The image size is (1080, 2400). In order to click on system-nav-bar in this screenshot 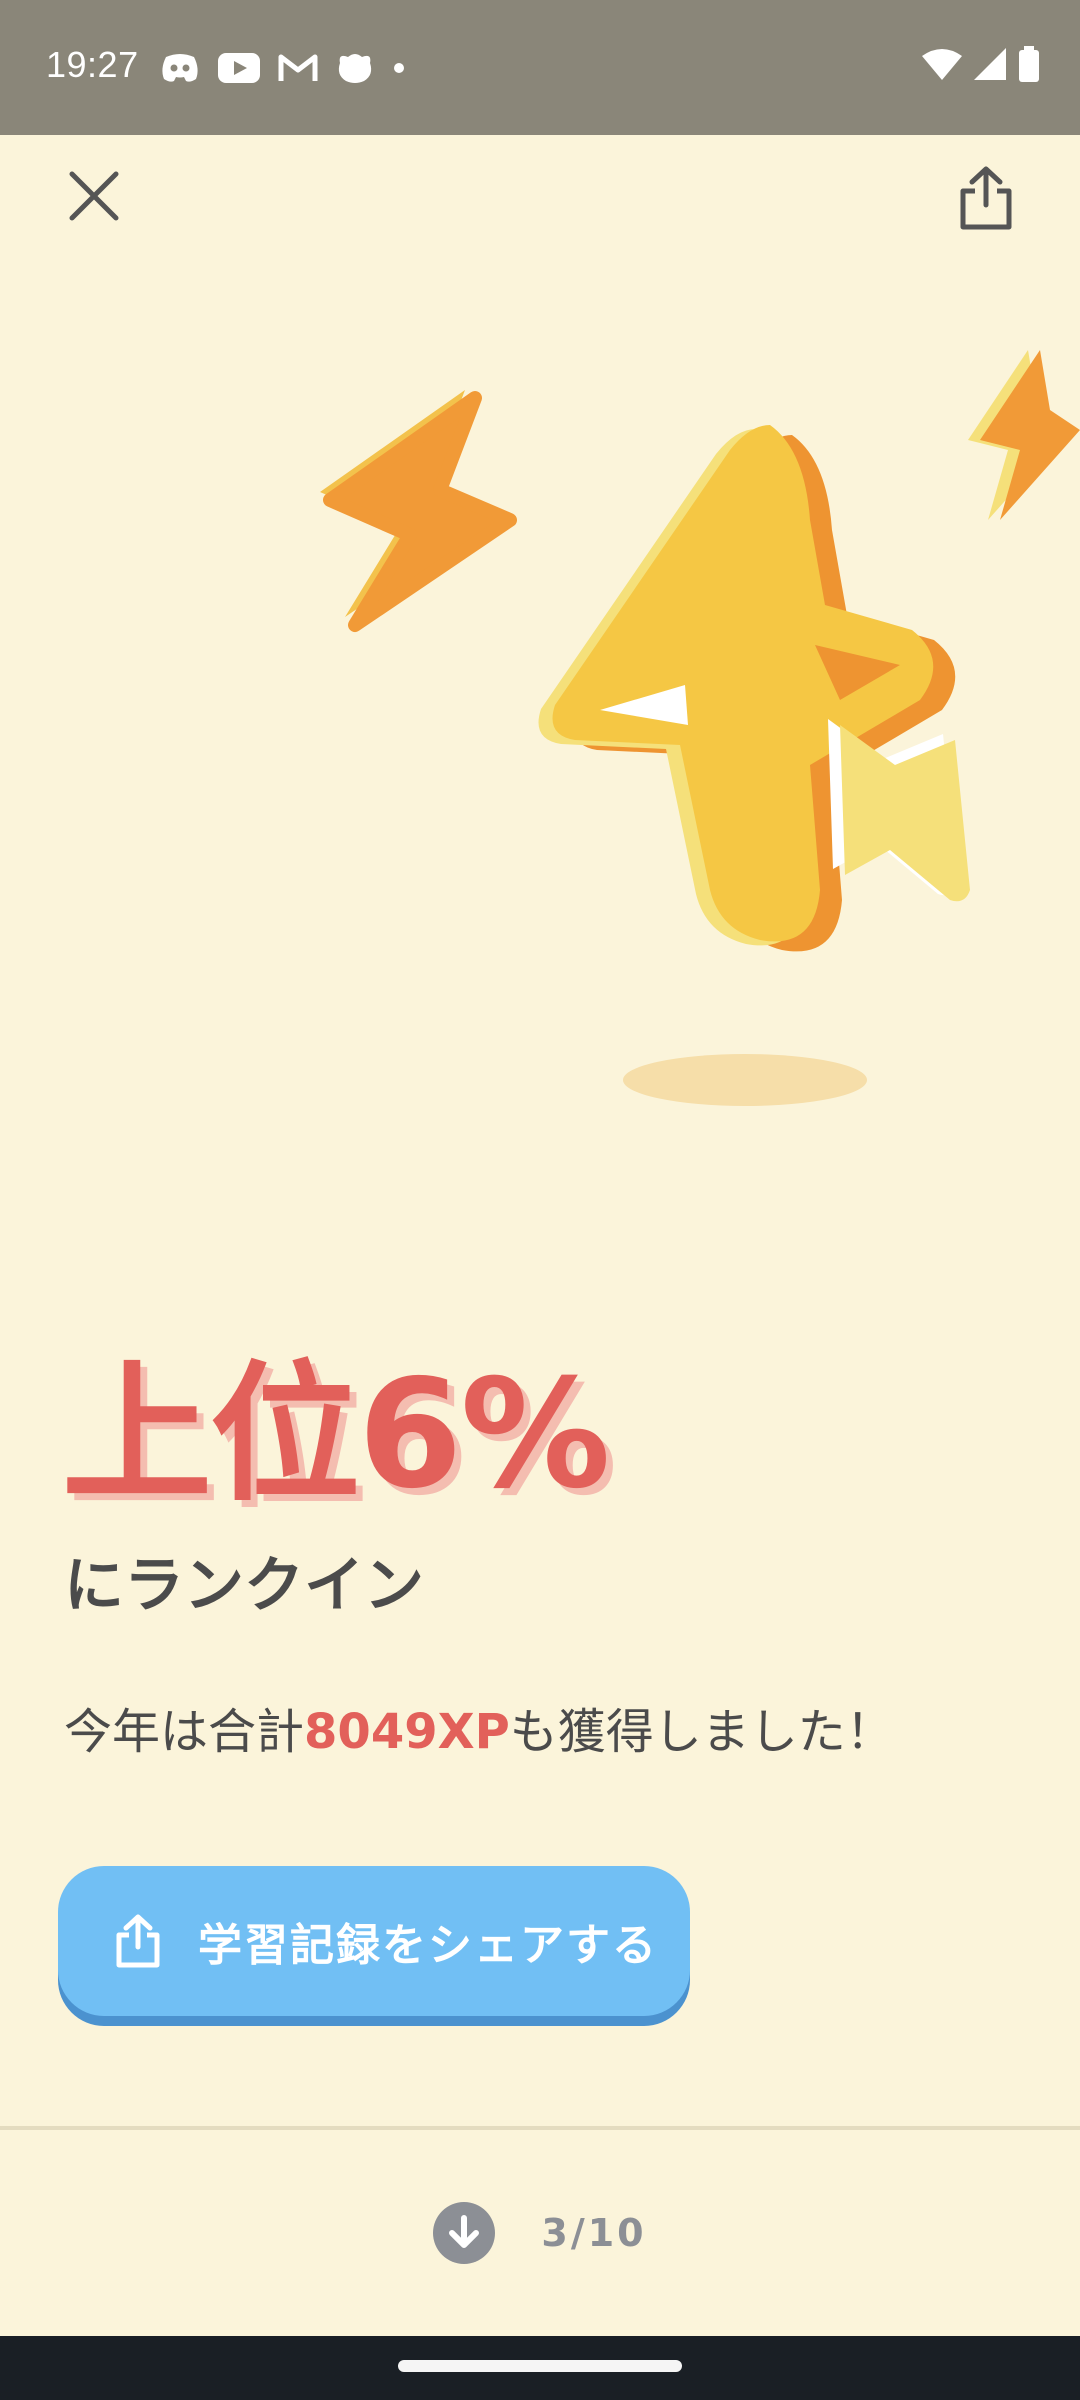, I will do `click(540, 2368)`.